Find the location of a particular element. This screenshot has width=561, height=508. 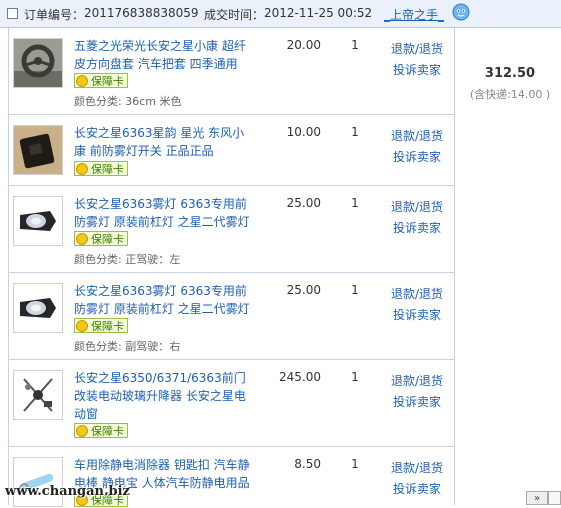

spec-value: 36cm 米色 is located at coordinates (153, 101).